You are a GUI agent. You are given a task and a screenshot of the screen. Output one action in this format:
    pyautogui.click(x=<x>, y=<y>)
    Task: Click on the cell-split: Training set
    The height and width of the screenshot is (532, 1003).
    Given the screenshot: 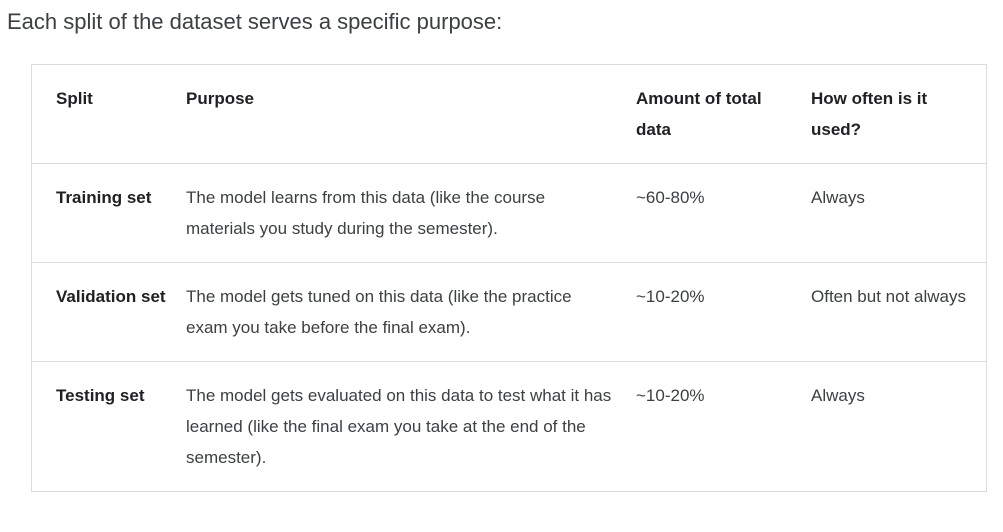 What is the action you would take?
    pyautogui.click(x=109, y=213)
    